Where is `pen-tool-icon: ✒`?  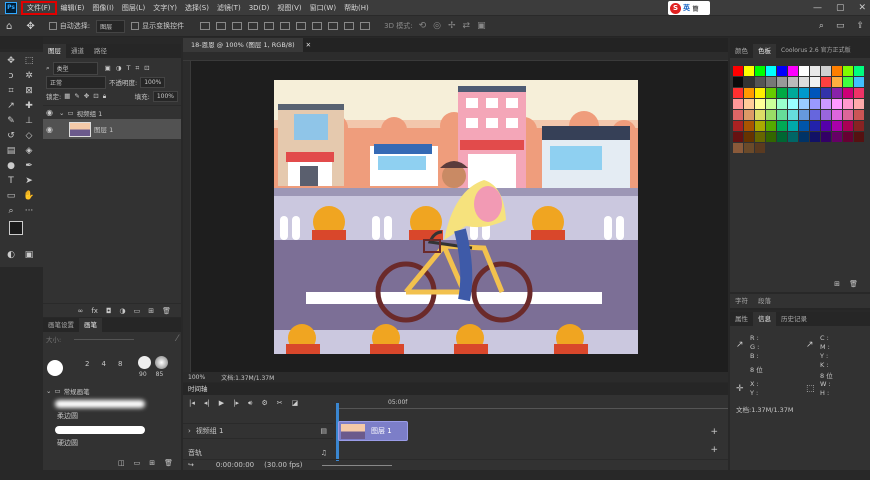 pen-tool-icon: ✒ is located at coordinates (29, 166).